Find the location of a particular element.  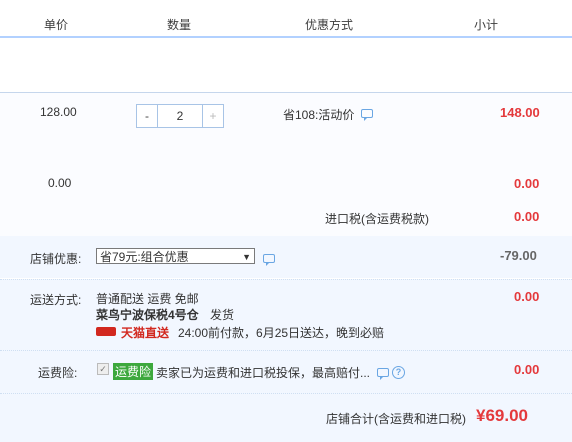

item-subtotal: 148.00 is located at coordinates (520, 112).